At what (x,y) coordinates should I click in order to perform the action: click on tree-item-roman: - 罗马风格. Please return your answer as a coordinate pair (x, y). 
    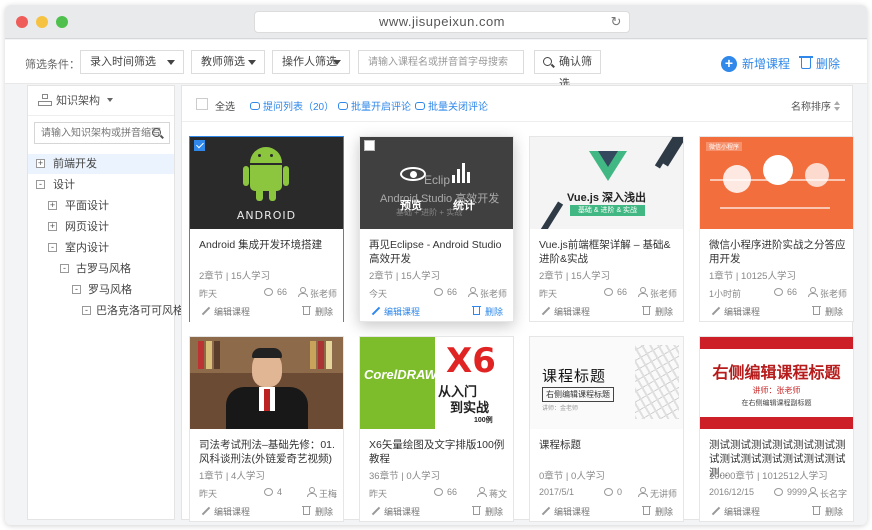
    Looking at the image, I should click on (101, 290).